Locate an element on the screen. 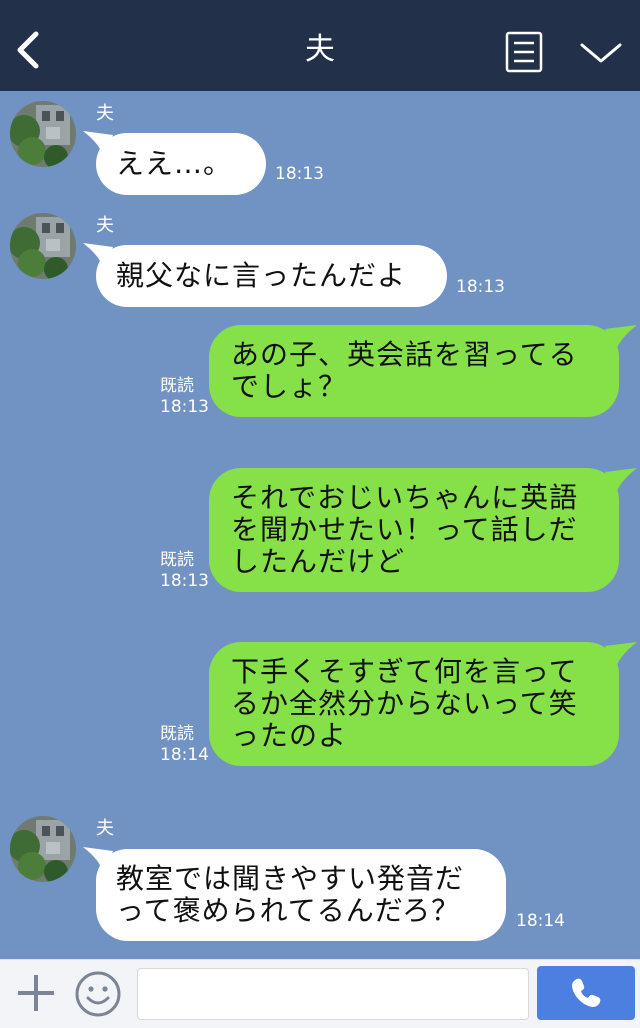 This screenshot has width=640, height=1028. message-line: でしょ？ is located at coordinates (289, 386).